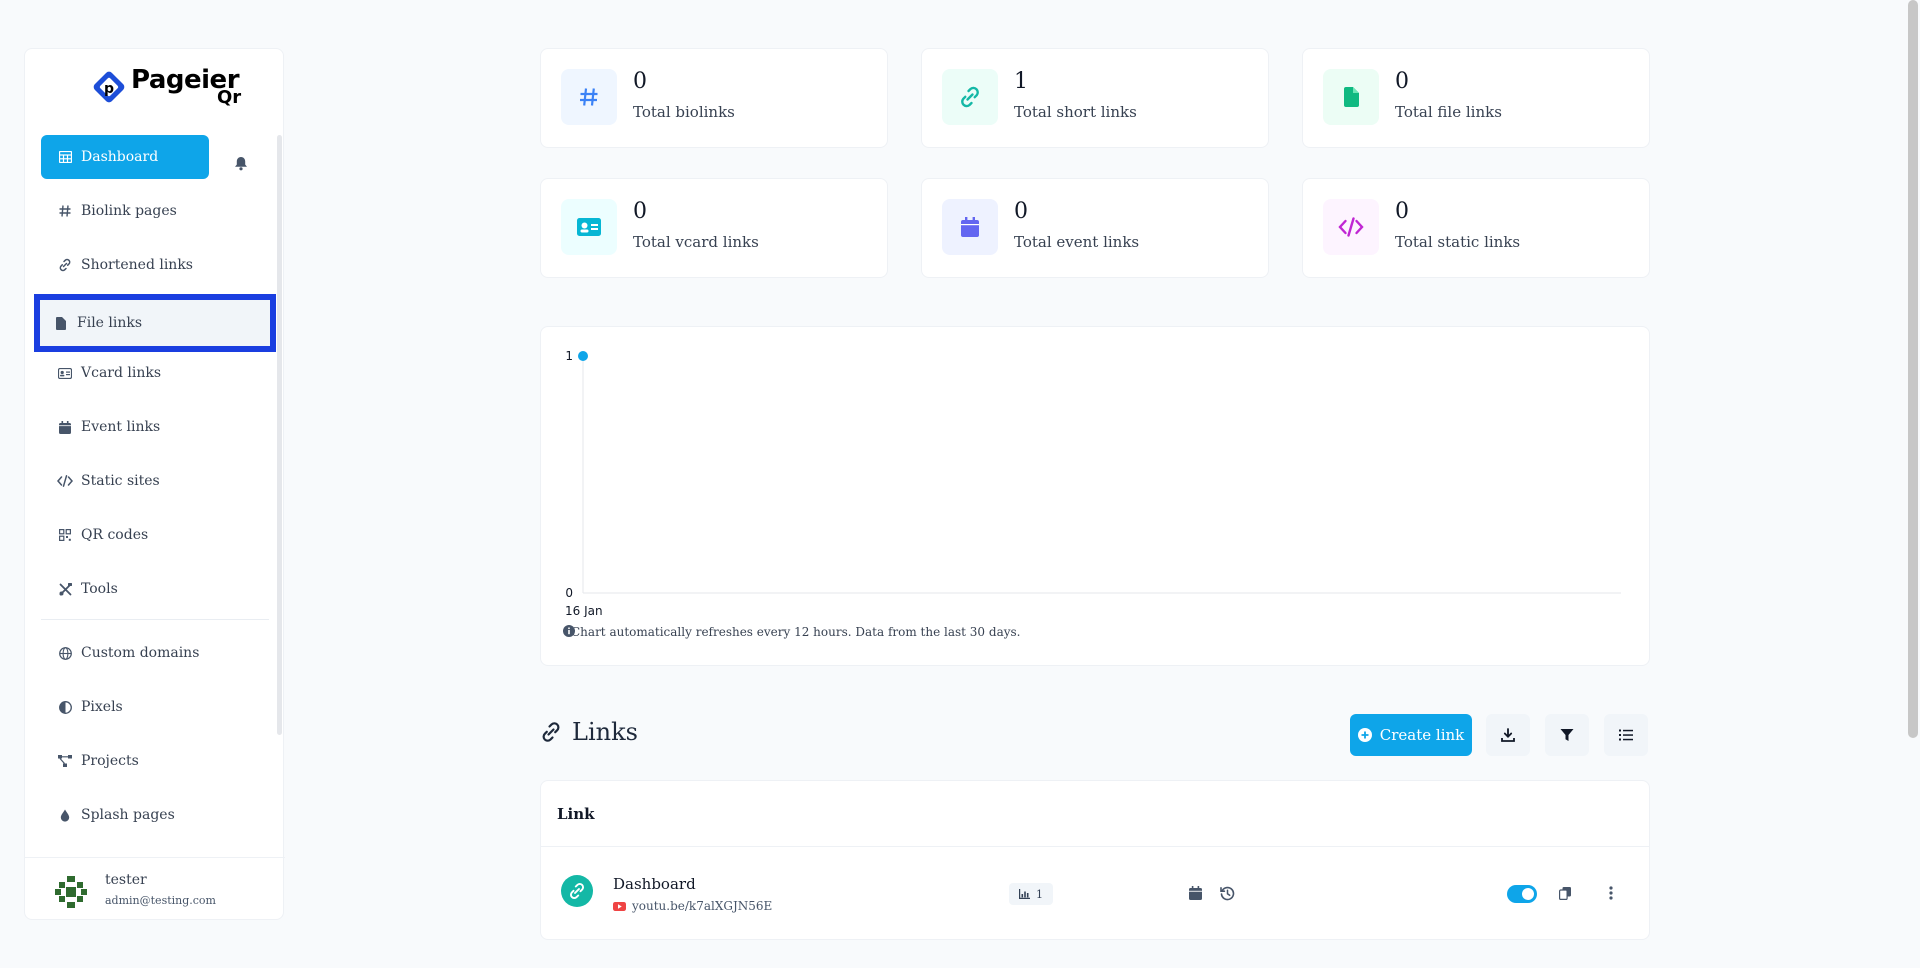 Image resolution: width=1920 pixels, height=968 pixels. What do you see at coordinates (155, 535) in the screenshot?
I see `sidebar-item-qr-codes: QR codes` at bounding box center [155, 535].